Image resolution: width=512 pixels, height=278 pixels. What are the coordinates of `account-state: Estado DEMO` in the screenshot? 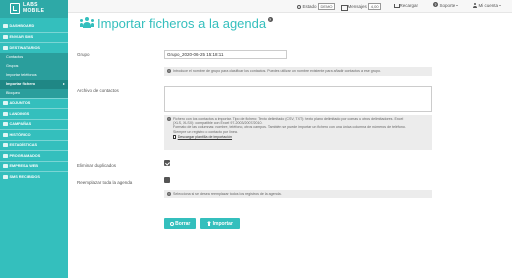 It's located at (316, 6).